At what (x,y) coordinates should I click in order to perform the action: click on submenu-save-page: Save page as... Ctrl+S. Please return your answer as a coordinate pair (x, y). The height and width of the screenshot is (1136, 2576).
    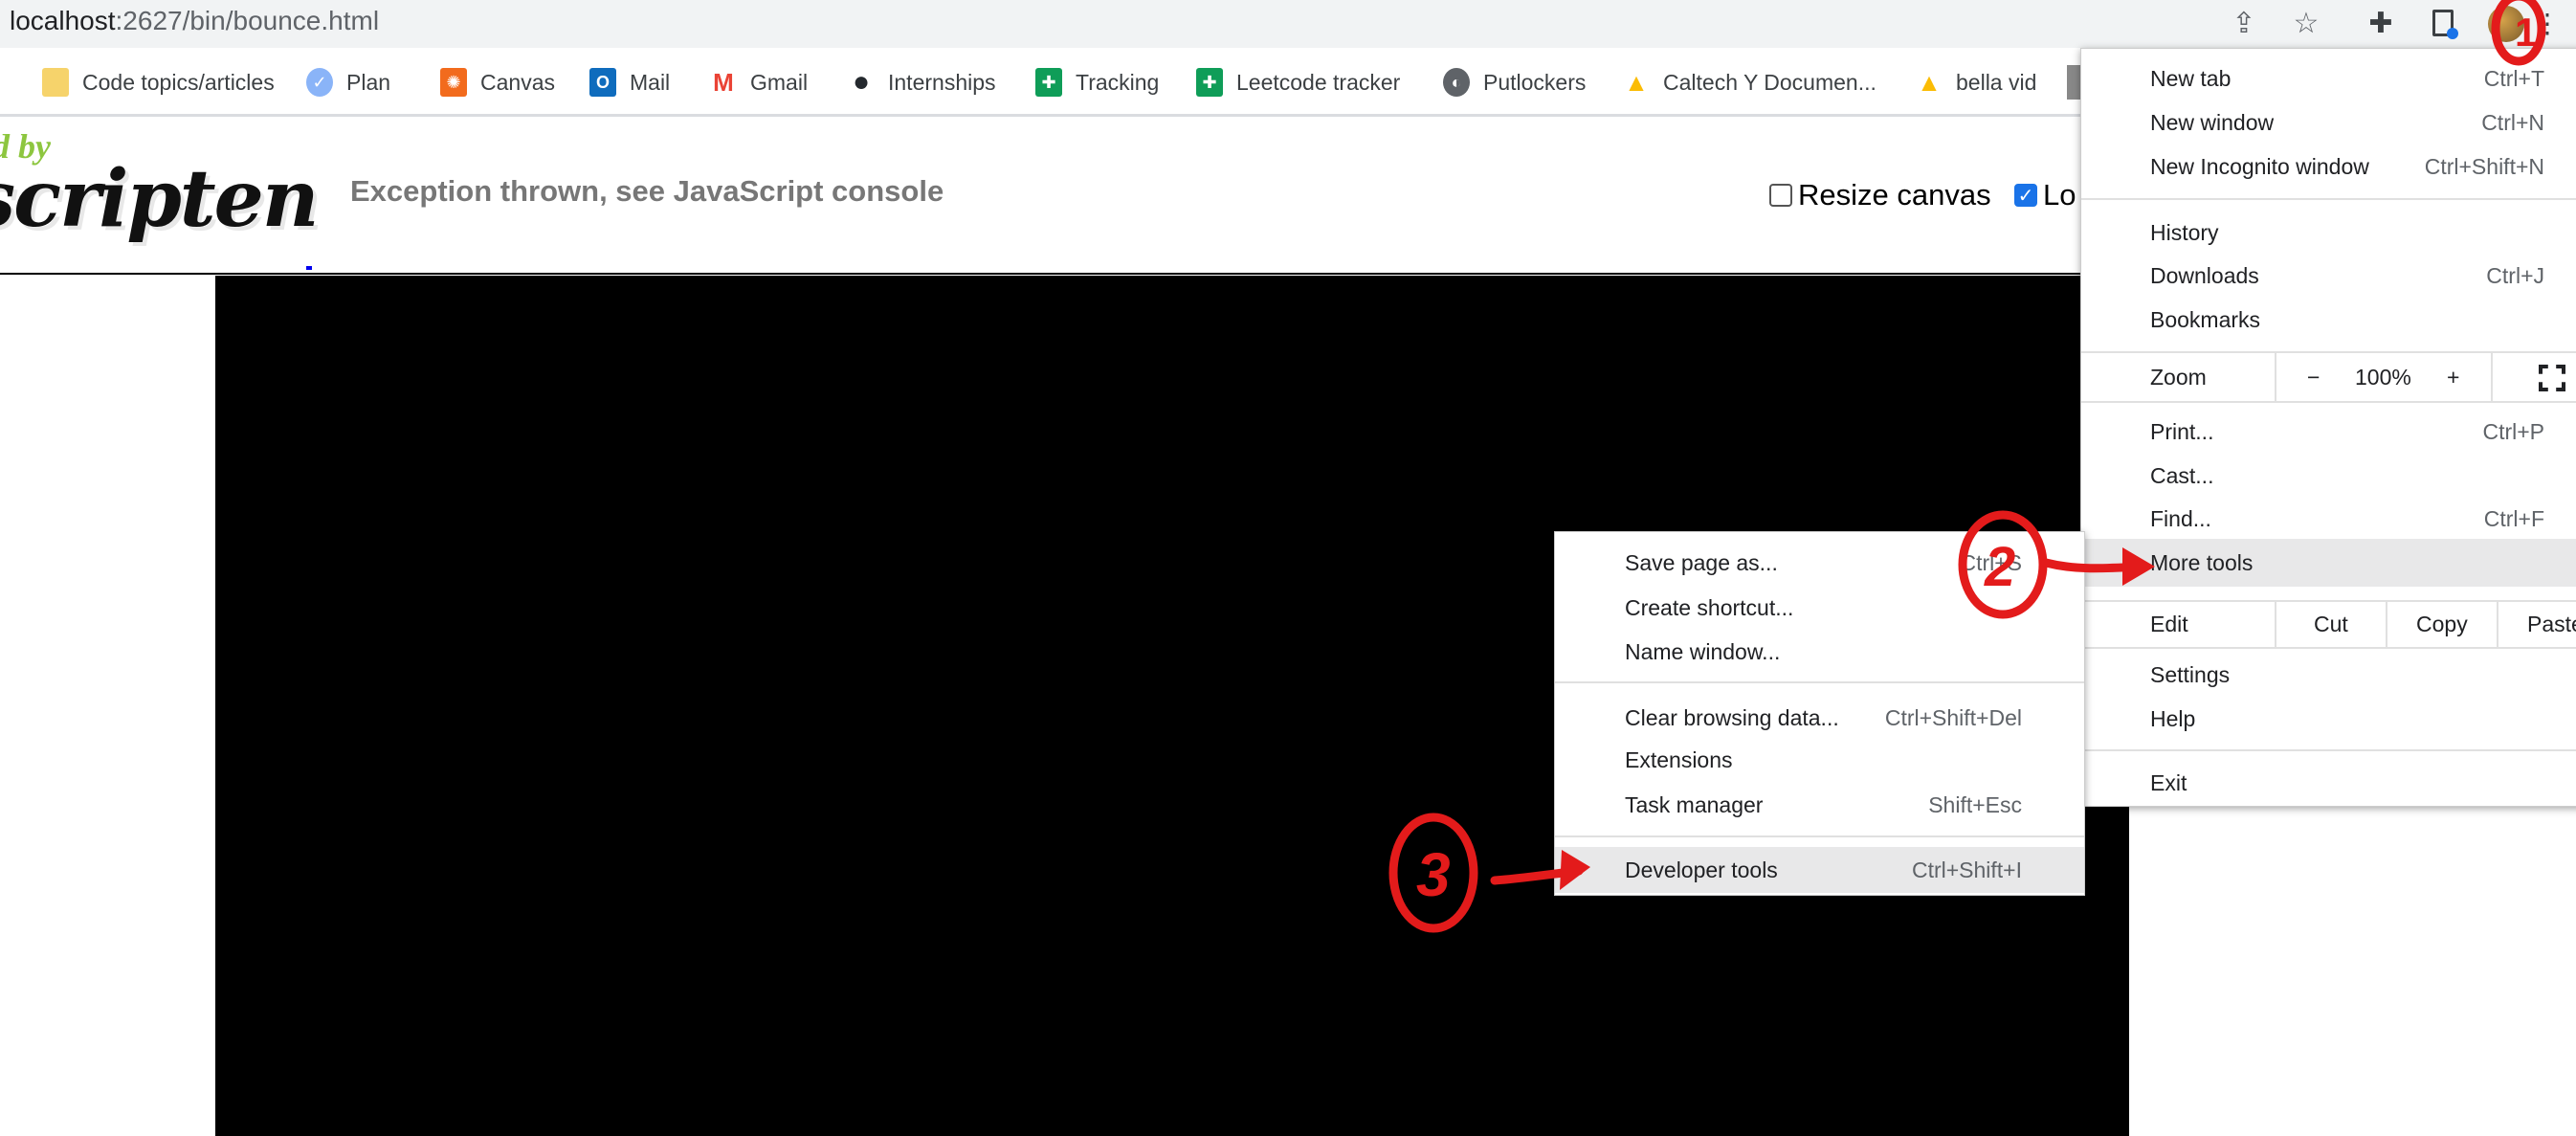
    Looking at the image, I should click on (1819, 563).